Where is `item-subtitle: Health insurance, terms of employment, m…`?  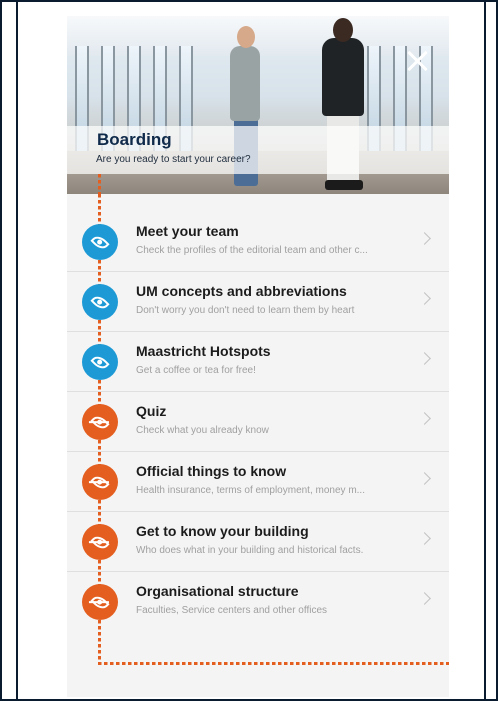 item-subtitle: Health insurance, terms of employment, m… is located at coordinates (250, 490).